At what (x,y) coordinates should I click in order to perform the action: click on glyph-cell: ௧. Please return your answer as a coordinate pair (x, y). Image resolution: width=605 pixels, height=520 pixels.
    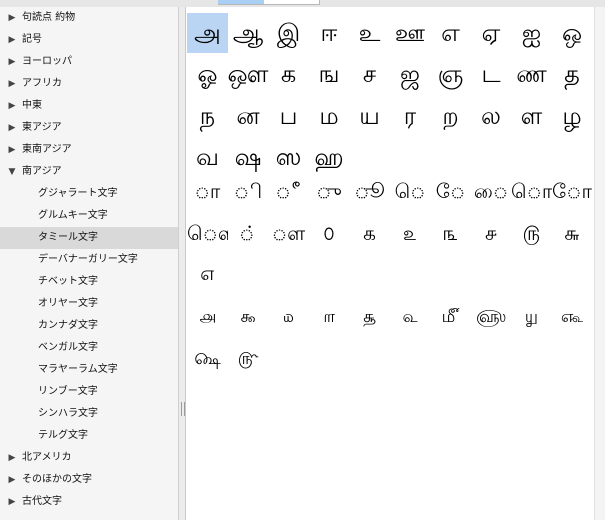
    Looking at the image, I should click on (369, 233).